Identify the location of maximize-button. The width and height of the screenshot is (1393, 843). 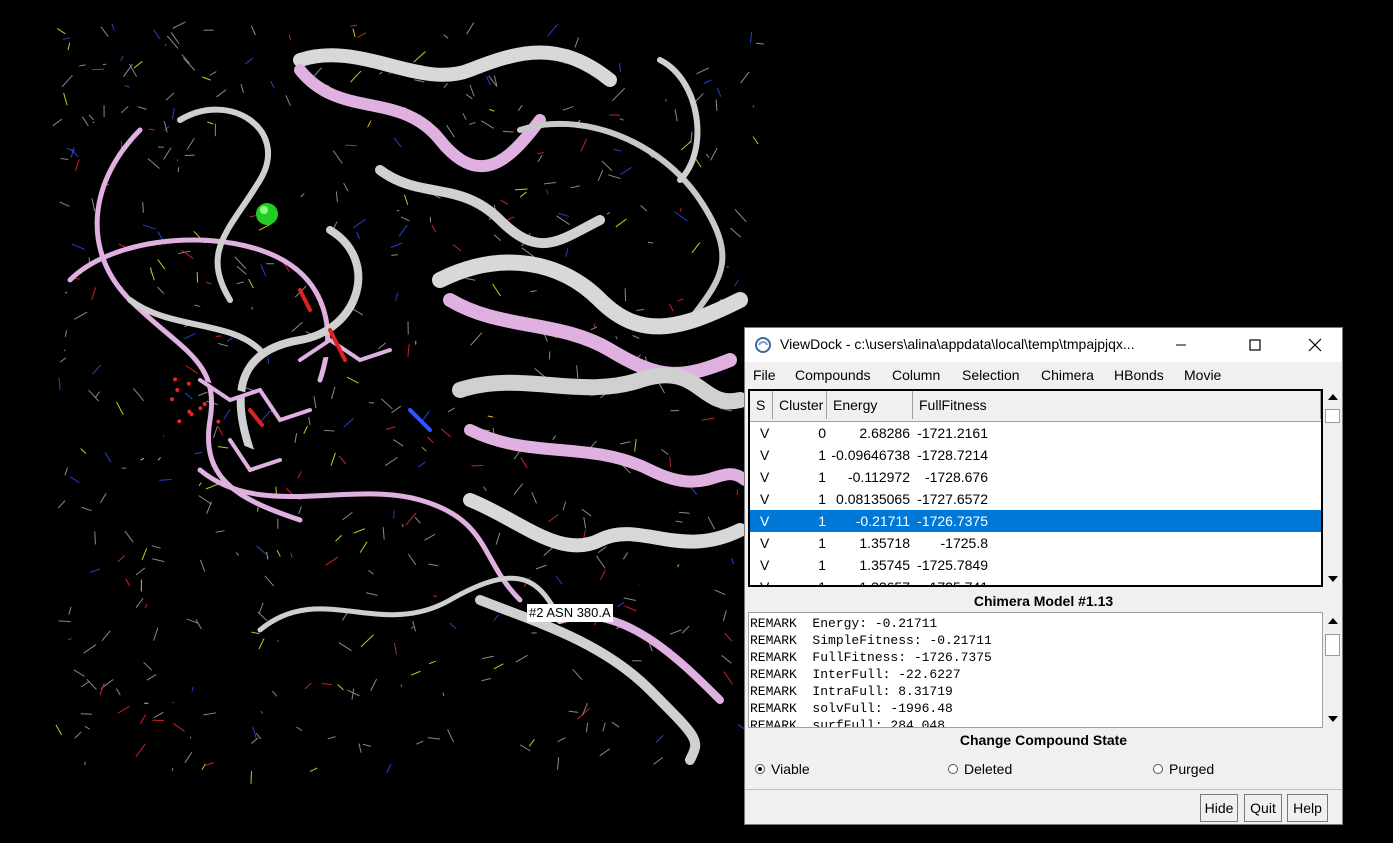
(1255, 345).